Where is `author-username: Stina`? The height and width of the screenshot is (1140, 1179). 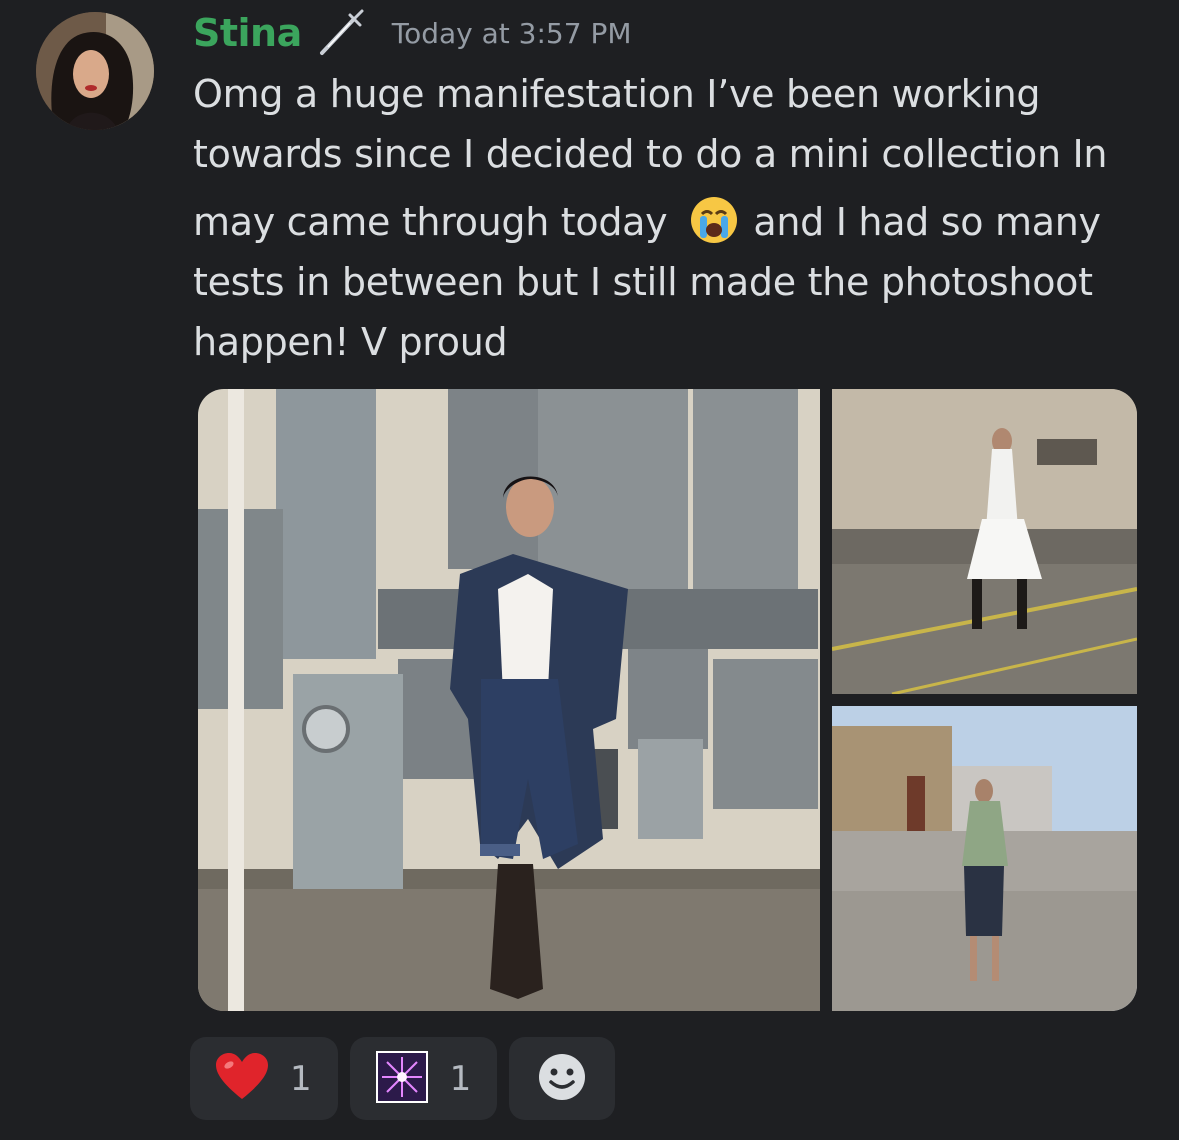
author-username: Stina is located at coordinates (247, 33).